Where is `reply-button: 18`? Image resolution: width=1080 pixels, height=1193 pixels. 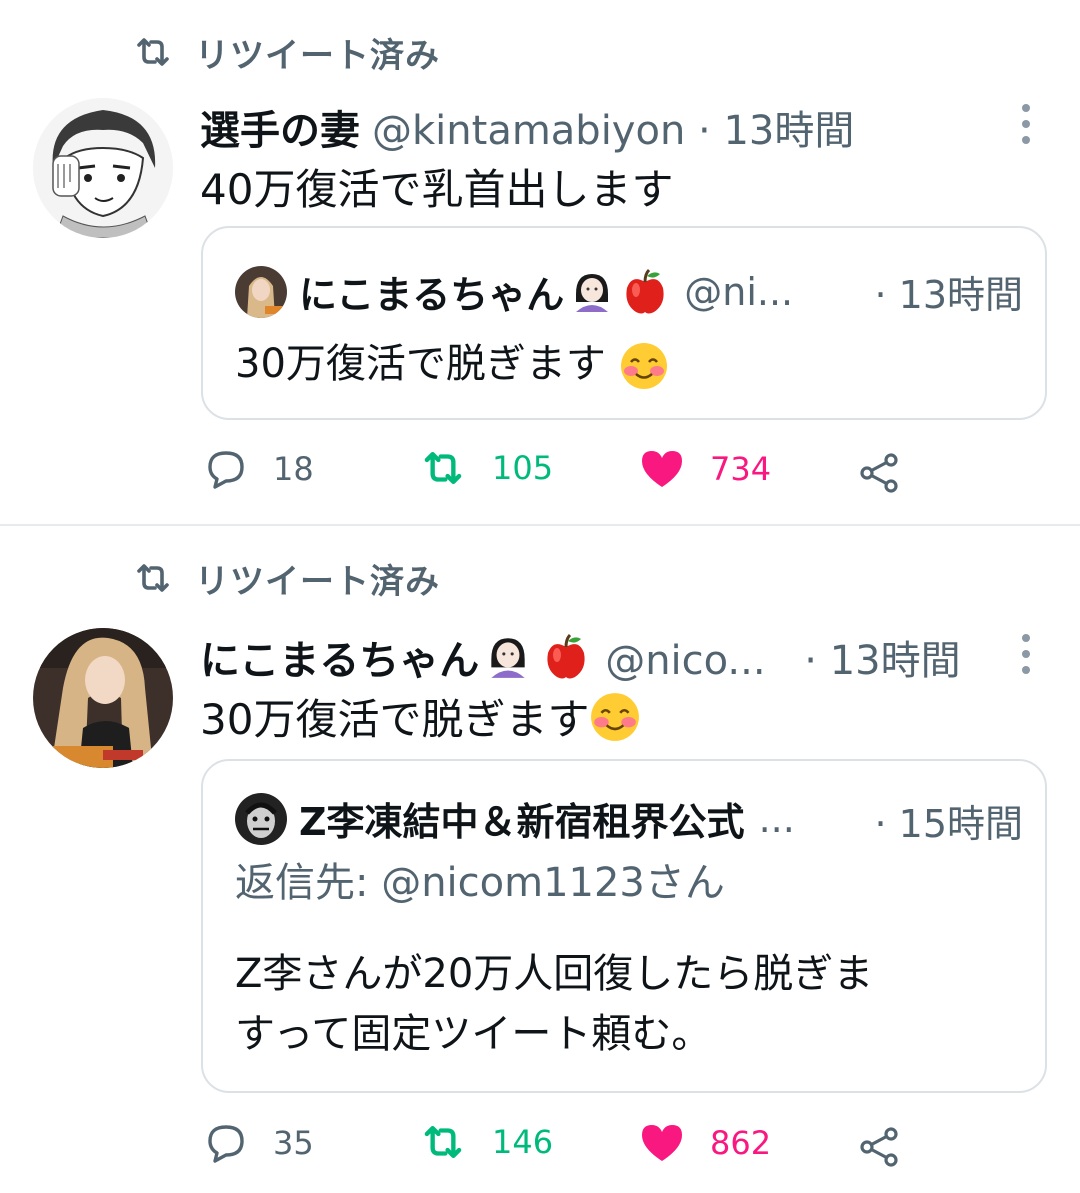
reply-button: 18 is located at coordinates (259, 469).